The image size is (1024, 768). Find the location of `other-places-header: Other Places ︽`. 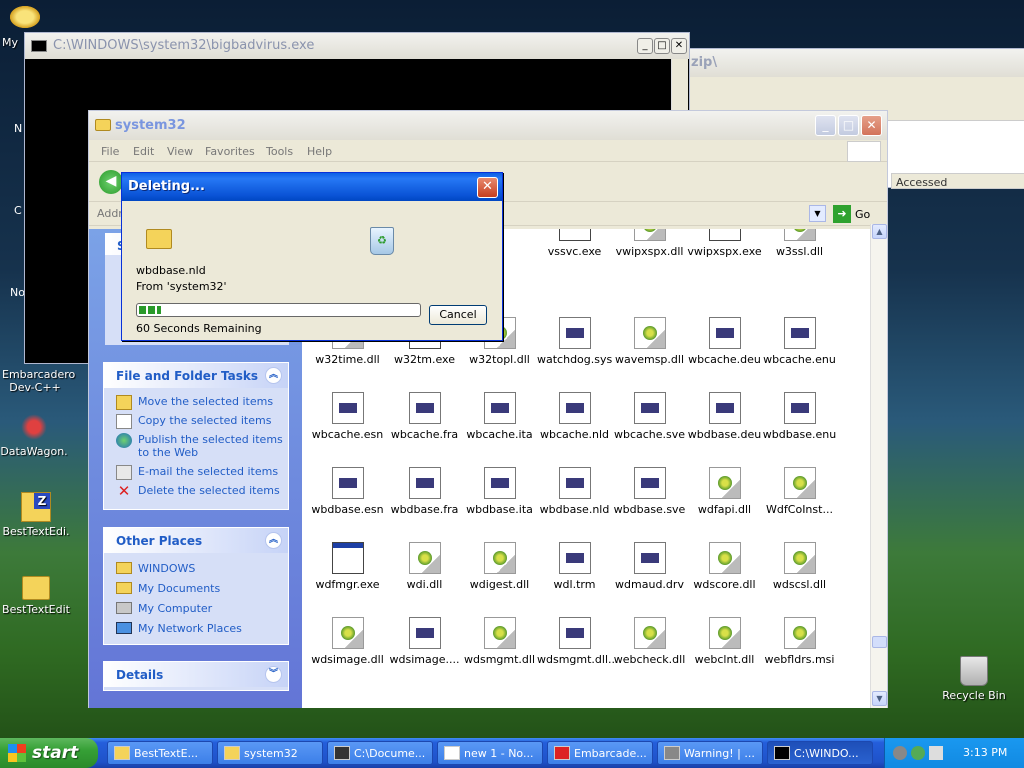

other-places-header: Other Places ︽ is located at coordinates (196, 540).